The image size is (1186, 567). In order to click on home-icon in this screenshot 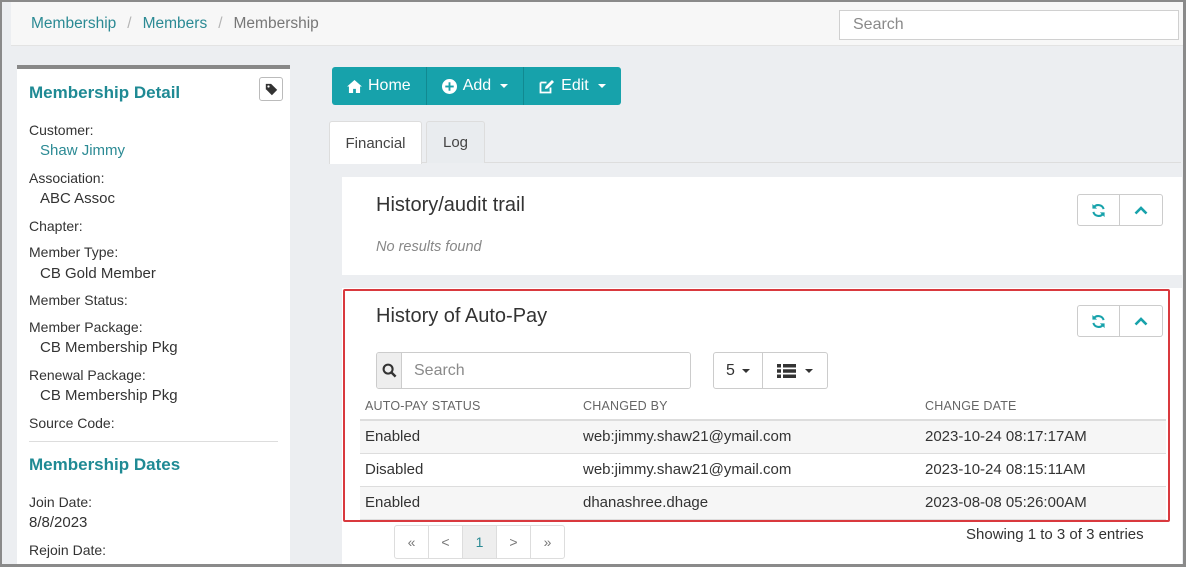, I will do `click(354, 86)`.